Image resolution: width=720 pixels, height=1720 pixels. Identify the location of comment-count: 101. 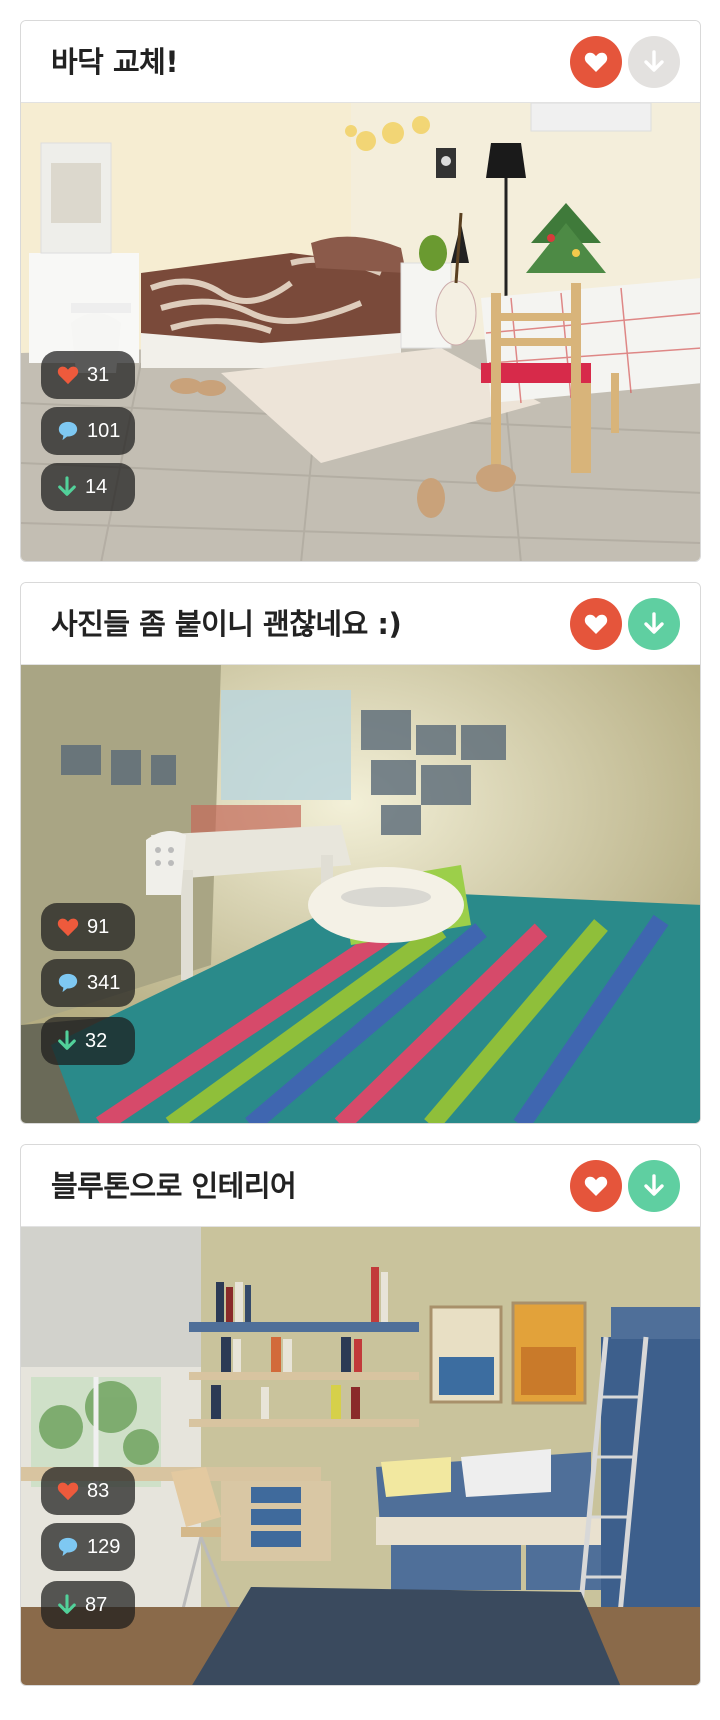
(104, 430).